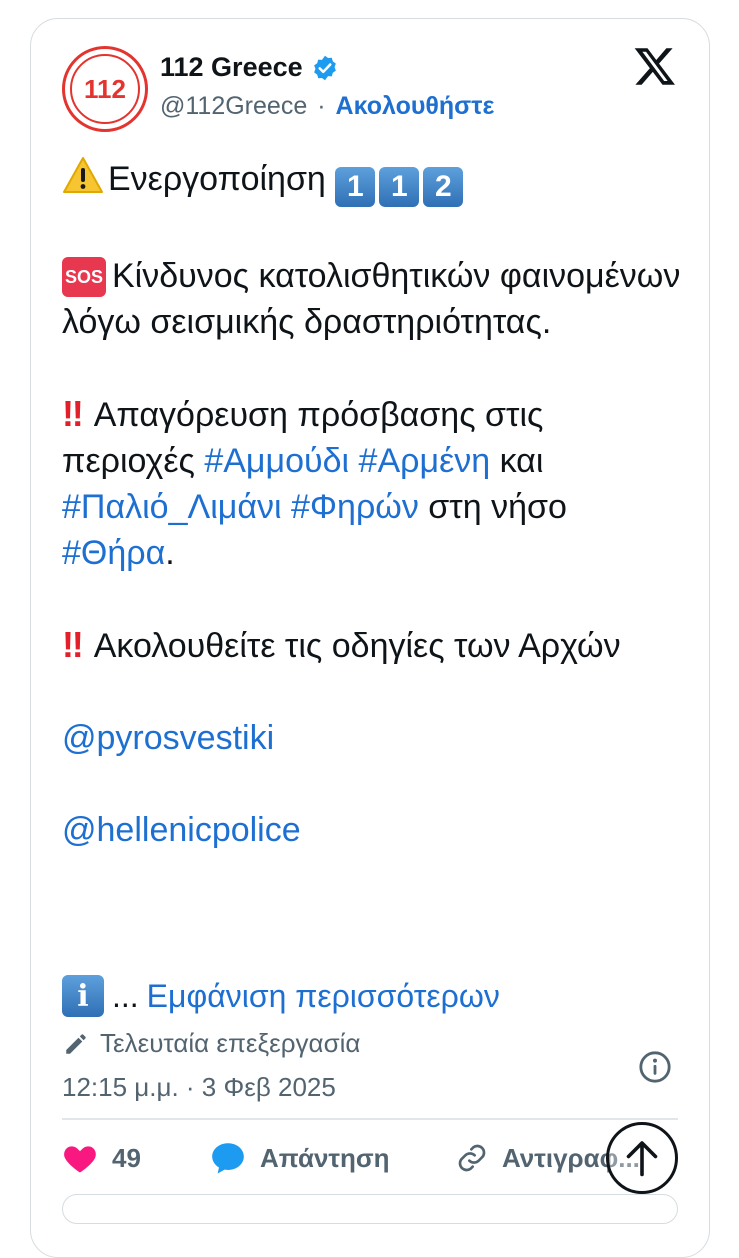 The height and width of the screenshot is (1258, 739). I want to click on activation-text: Ενεργοποίηση, so click(217, 179).